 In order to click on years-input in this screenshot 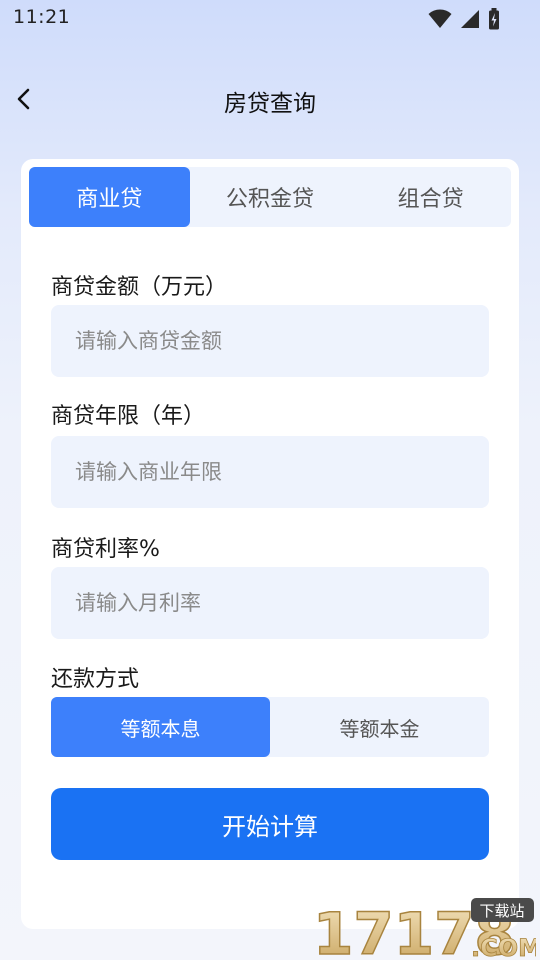, I will do `click(270, 472)`.